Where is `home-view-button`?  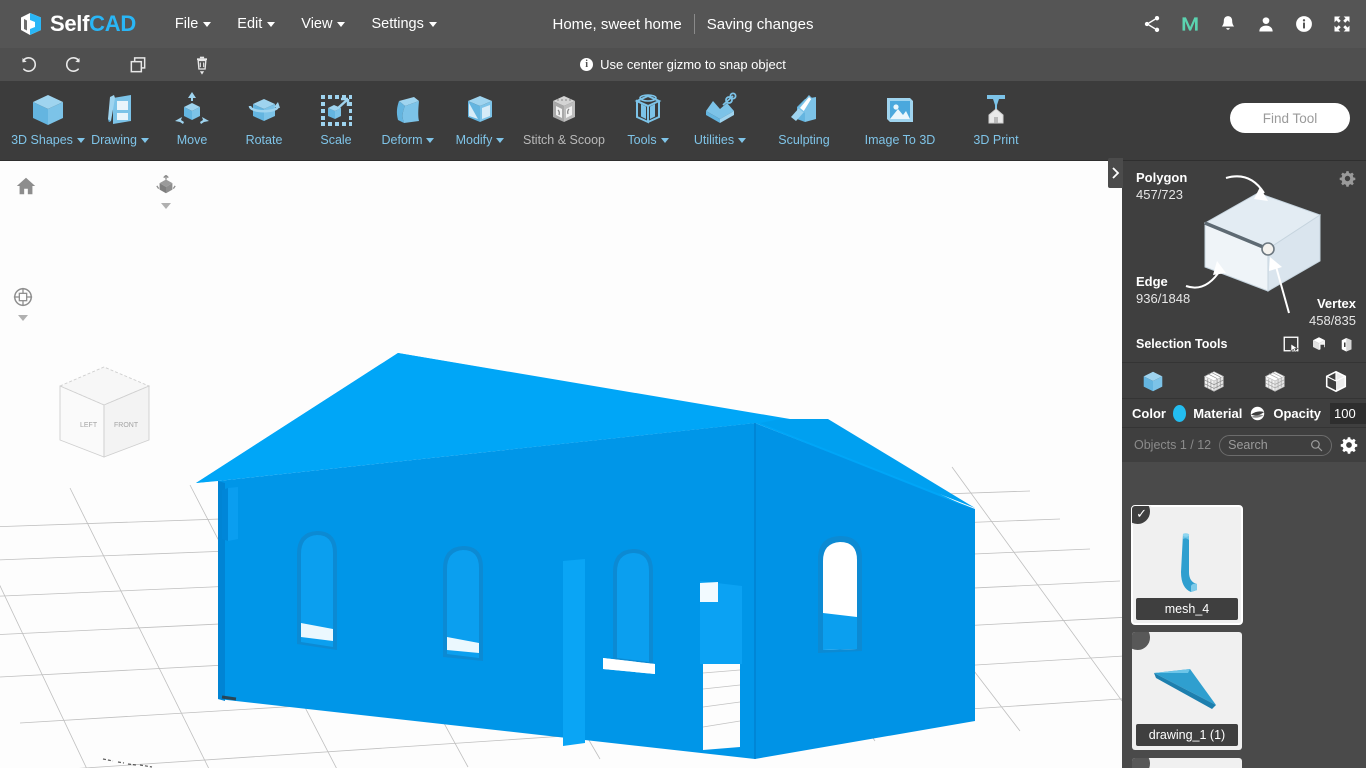 home-view-button is located at coordinates (26, 188).